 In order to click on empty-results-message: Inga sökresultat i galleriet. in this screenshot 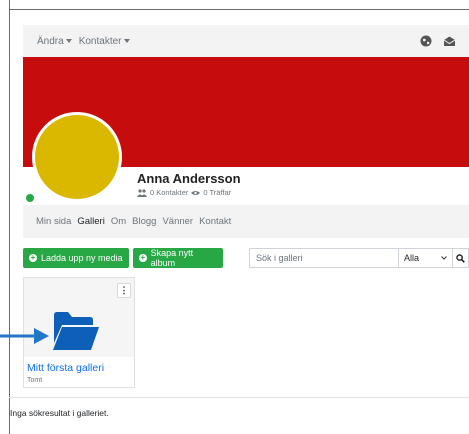, I will do `click(59, 413)`.